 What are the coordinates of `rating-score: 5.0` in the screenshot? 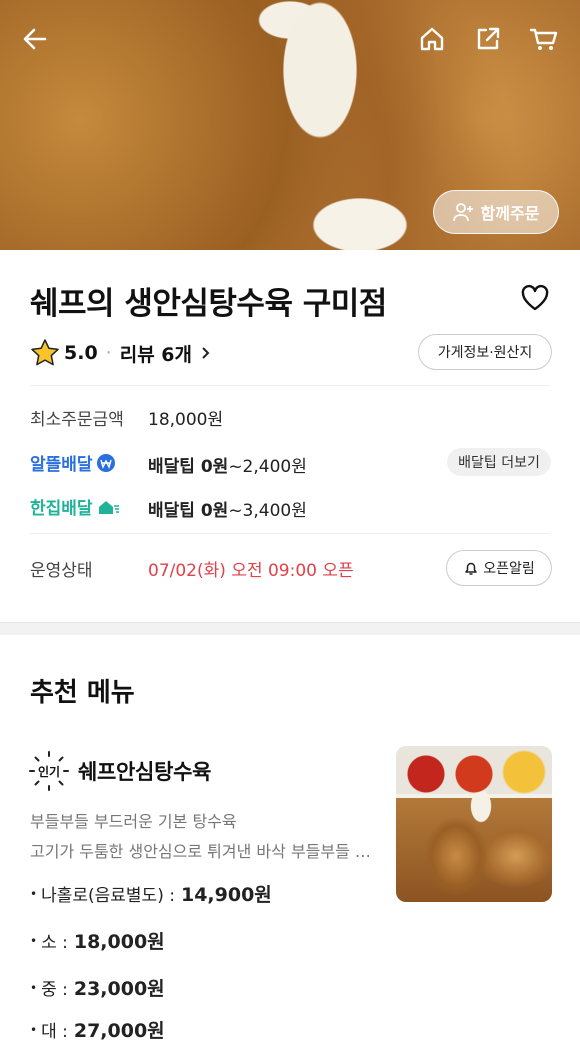 It's located at (81, 353).